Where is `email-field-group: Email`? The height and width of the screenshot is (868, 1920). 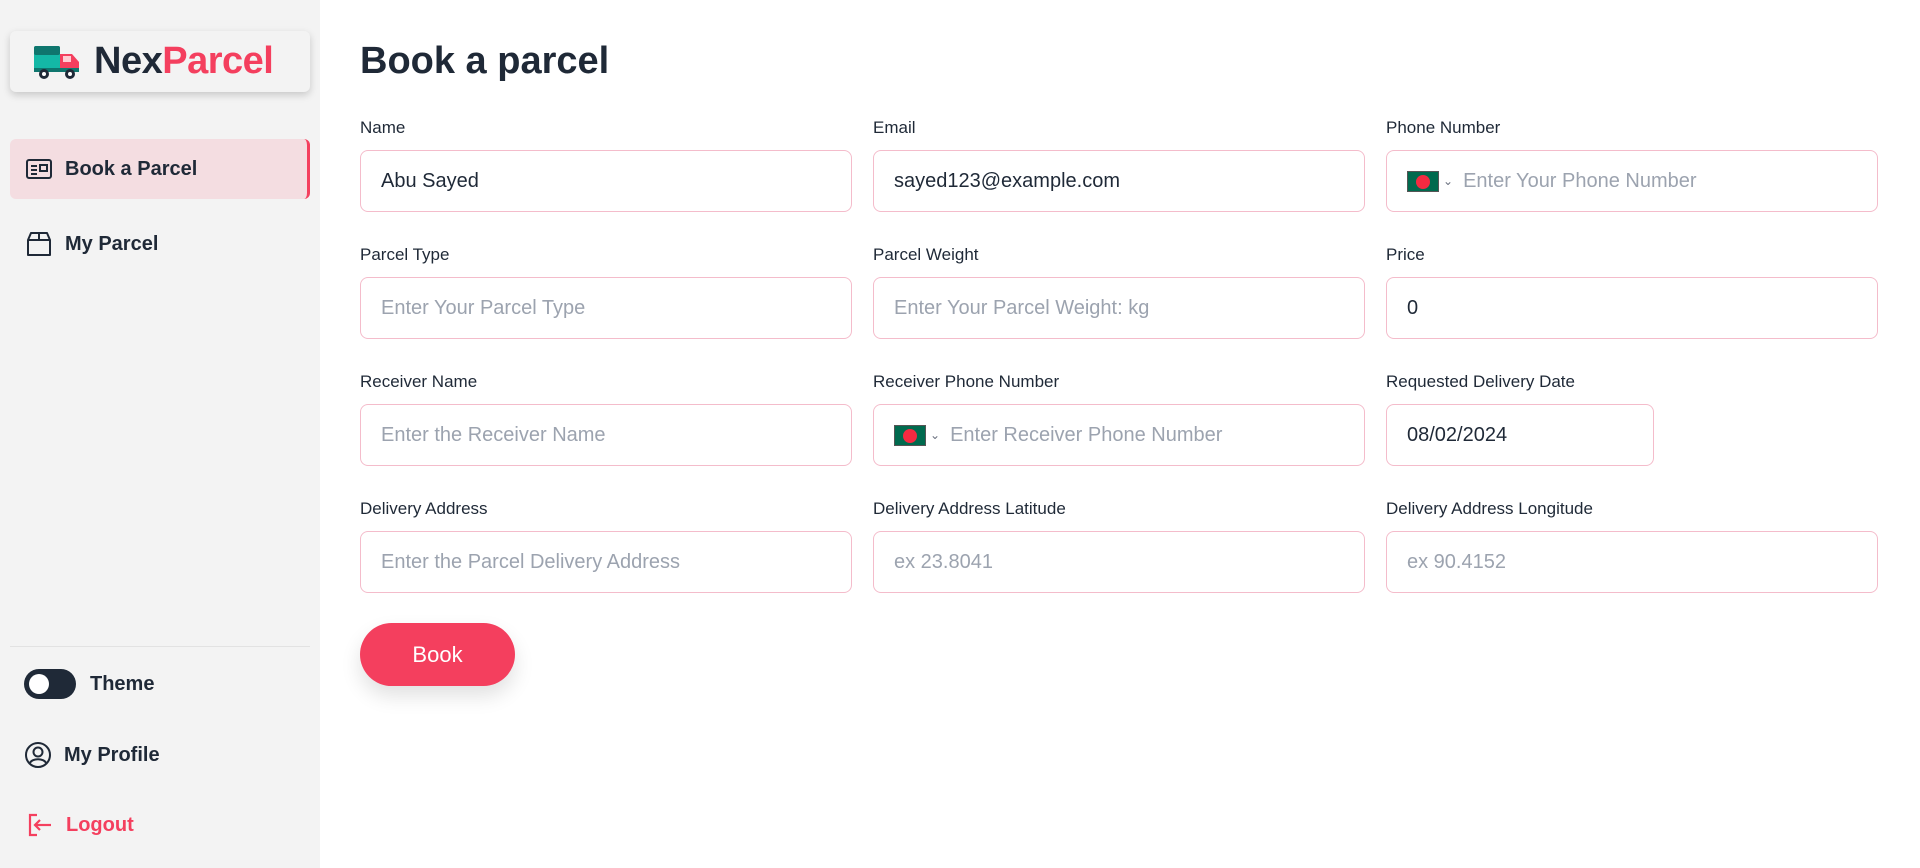 email-field-group: Email is located at coordinates (1119, 165).